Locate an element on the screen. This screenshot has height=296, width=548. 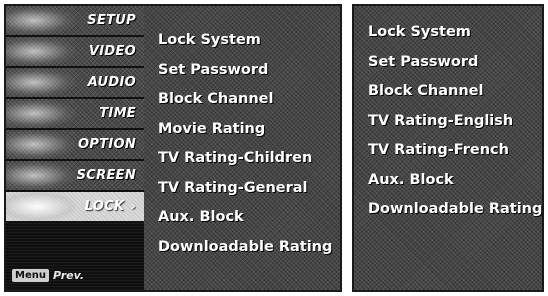
tab-time: TIME is located at coordinates (75, 114).